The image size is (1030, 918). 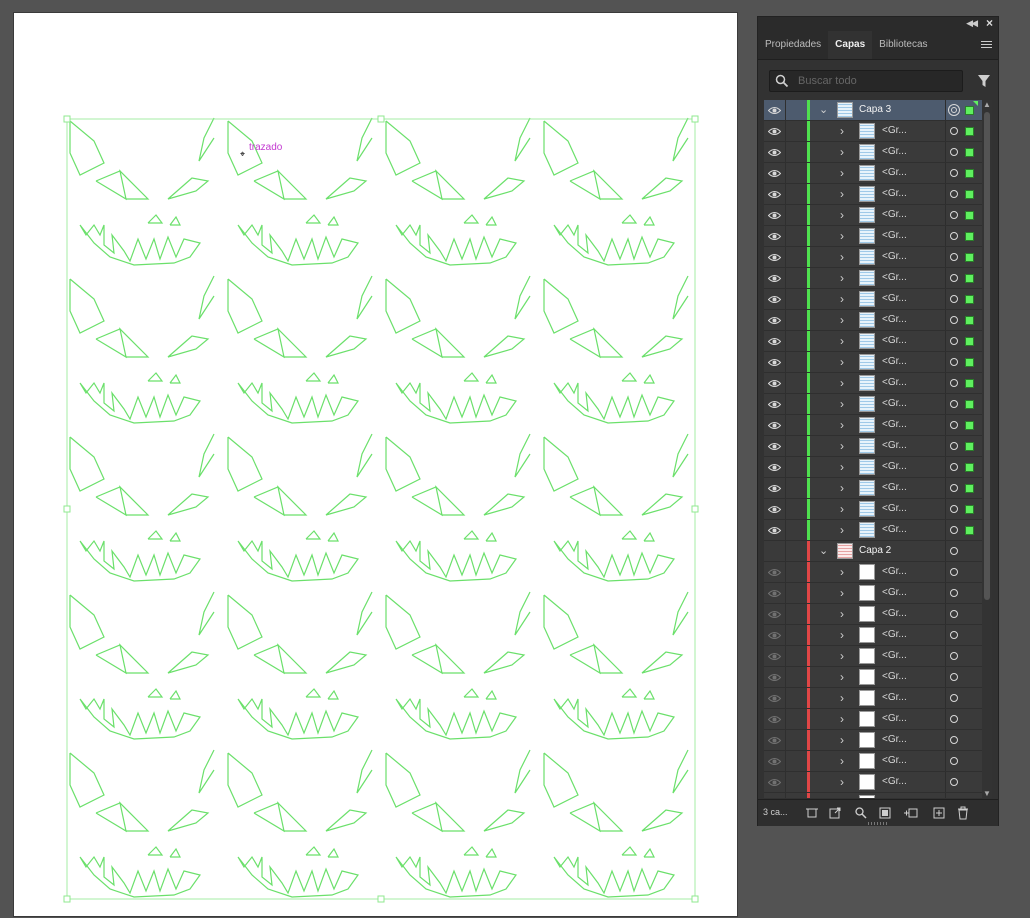 I want to click on layer-row: ⌄ Capa 3, so click(x=873, y=110).